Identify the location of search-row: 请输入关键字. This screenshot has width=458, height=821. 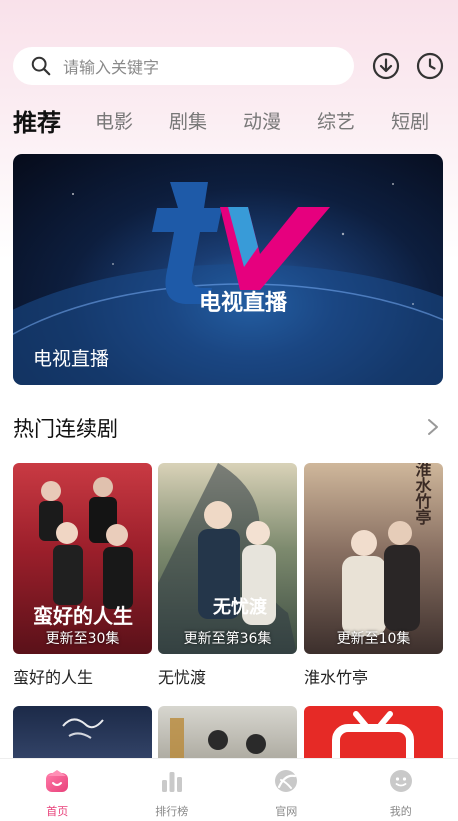
(229, 66).